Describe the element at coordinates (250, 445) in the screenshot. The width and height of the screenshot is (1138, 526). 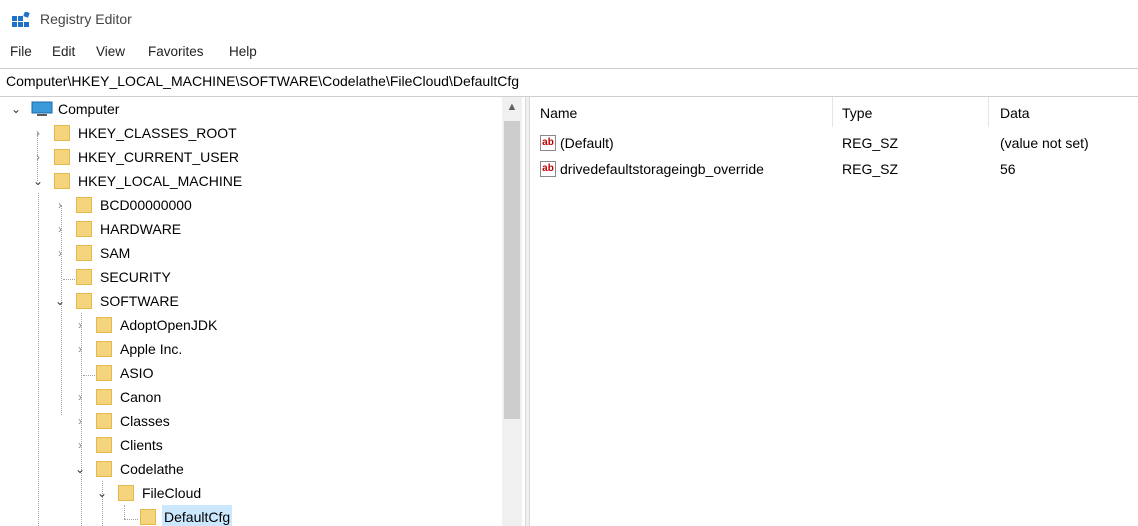
I see `tree-item-clients: › Clients` at that location.